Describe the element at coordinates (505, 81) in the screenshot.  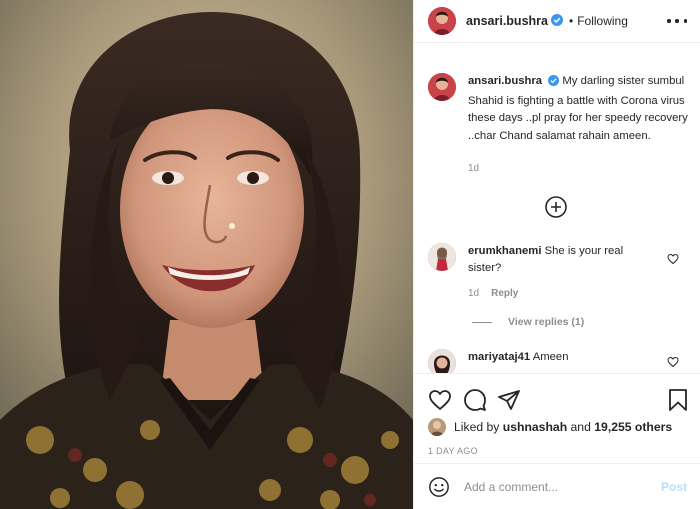
I see `caption-username: ansari.bushra` at that location.